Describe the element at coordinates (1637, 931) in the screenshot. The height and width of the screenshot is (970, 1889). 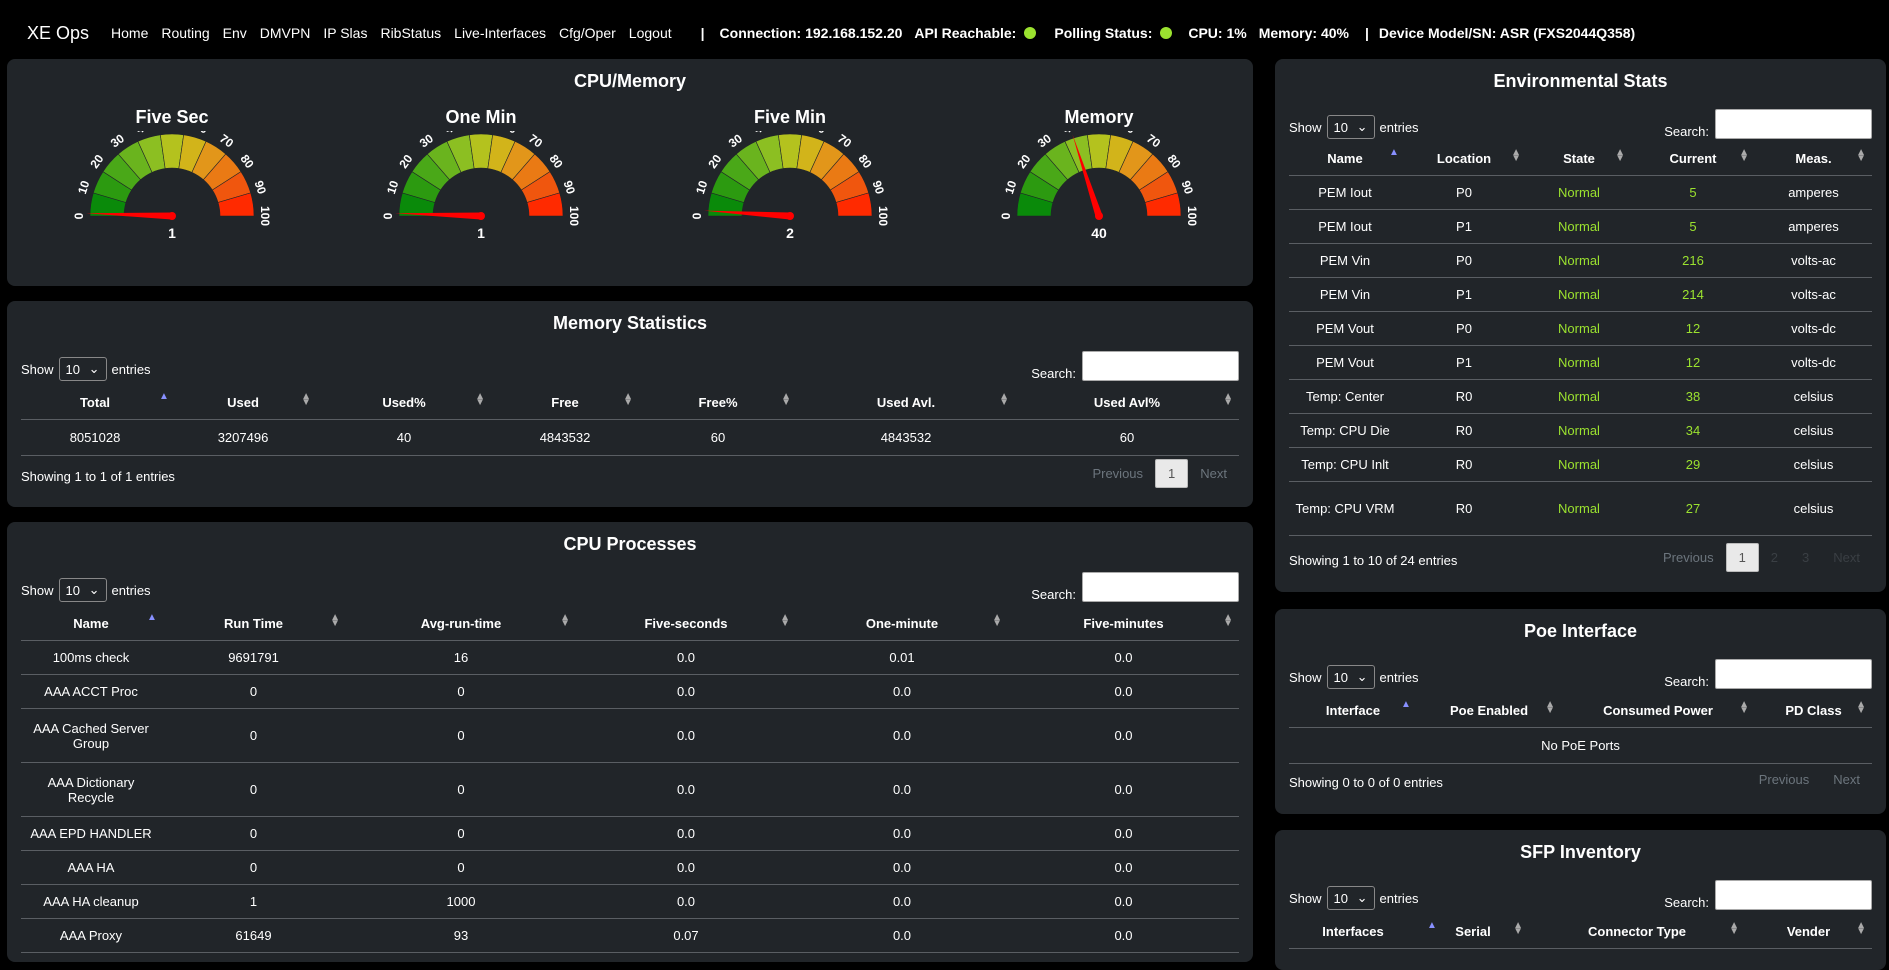
I see `column-header: Connector Type ▲ ▼` at that location.